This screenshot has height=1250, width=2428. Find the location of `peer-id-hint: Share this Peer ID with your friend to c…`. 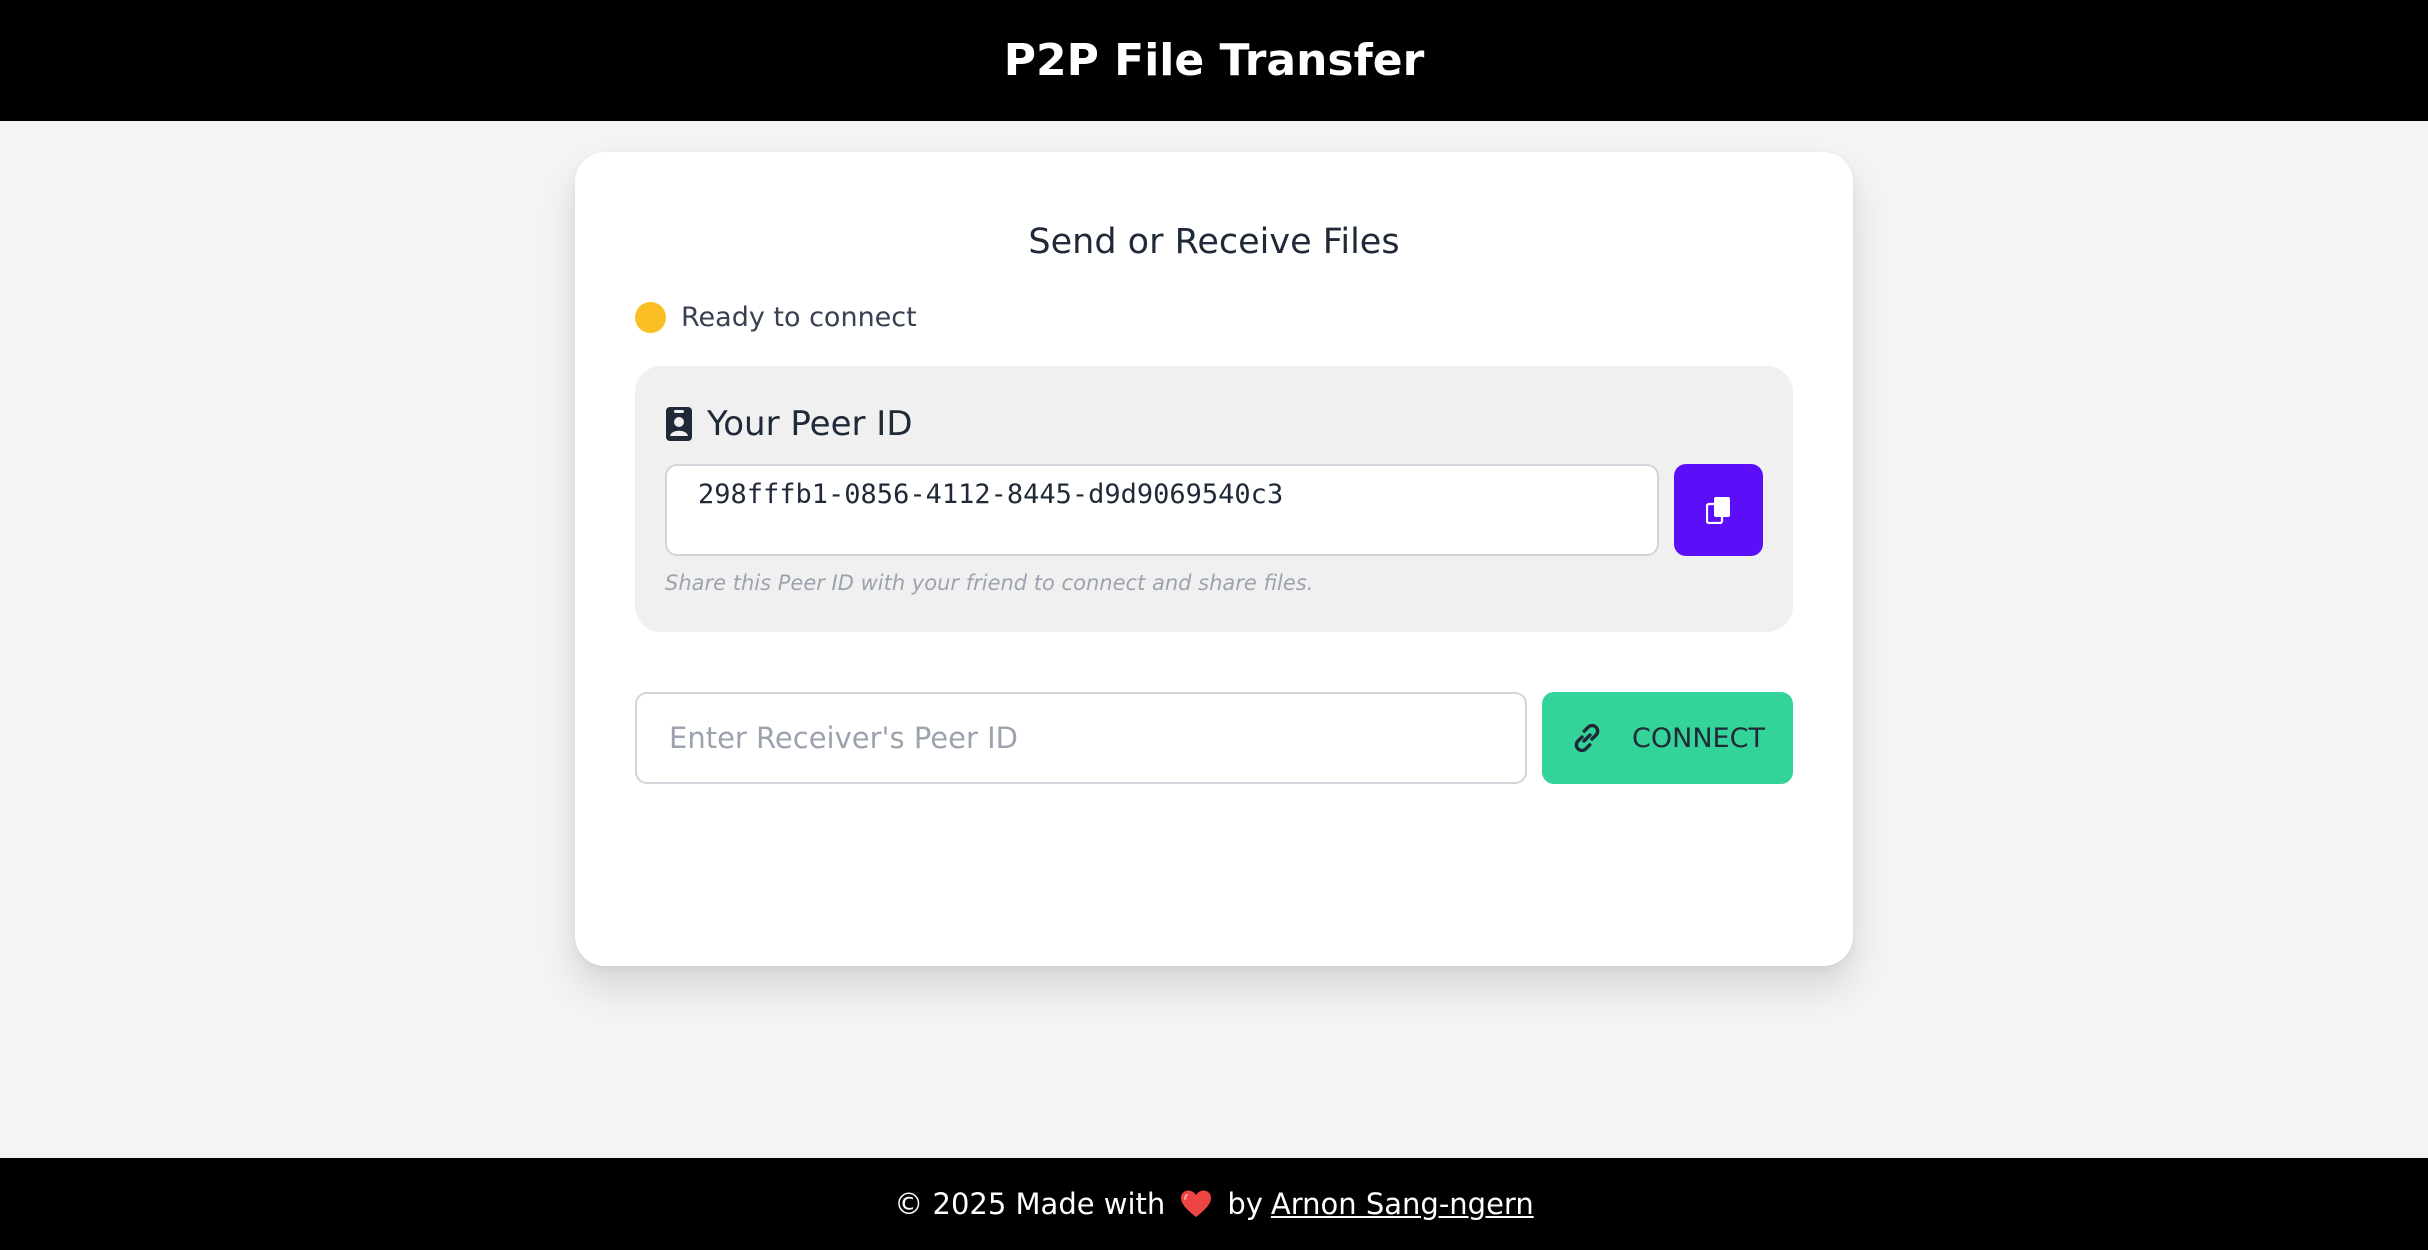

peer-id-hint: Share this Peer ID with your friend to c… is located at coordinates (989, 583).